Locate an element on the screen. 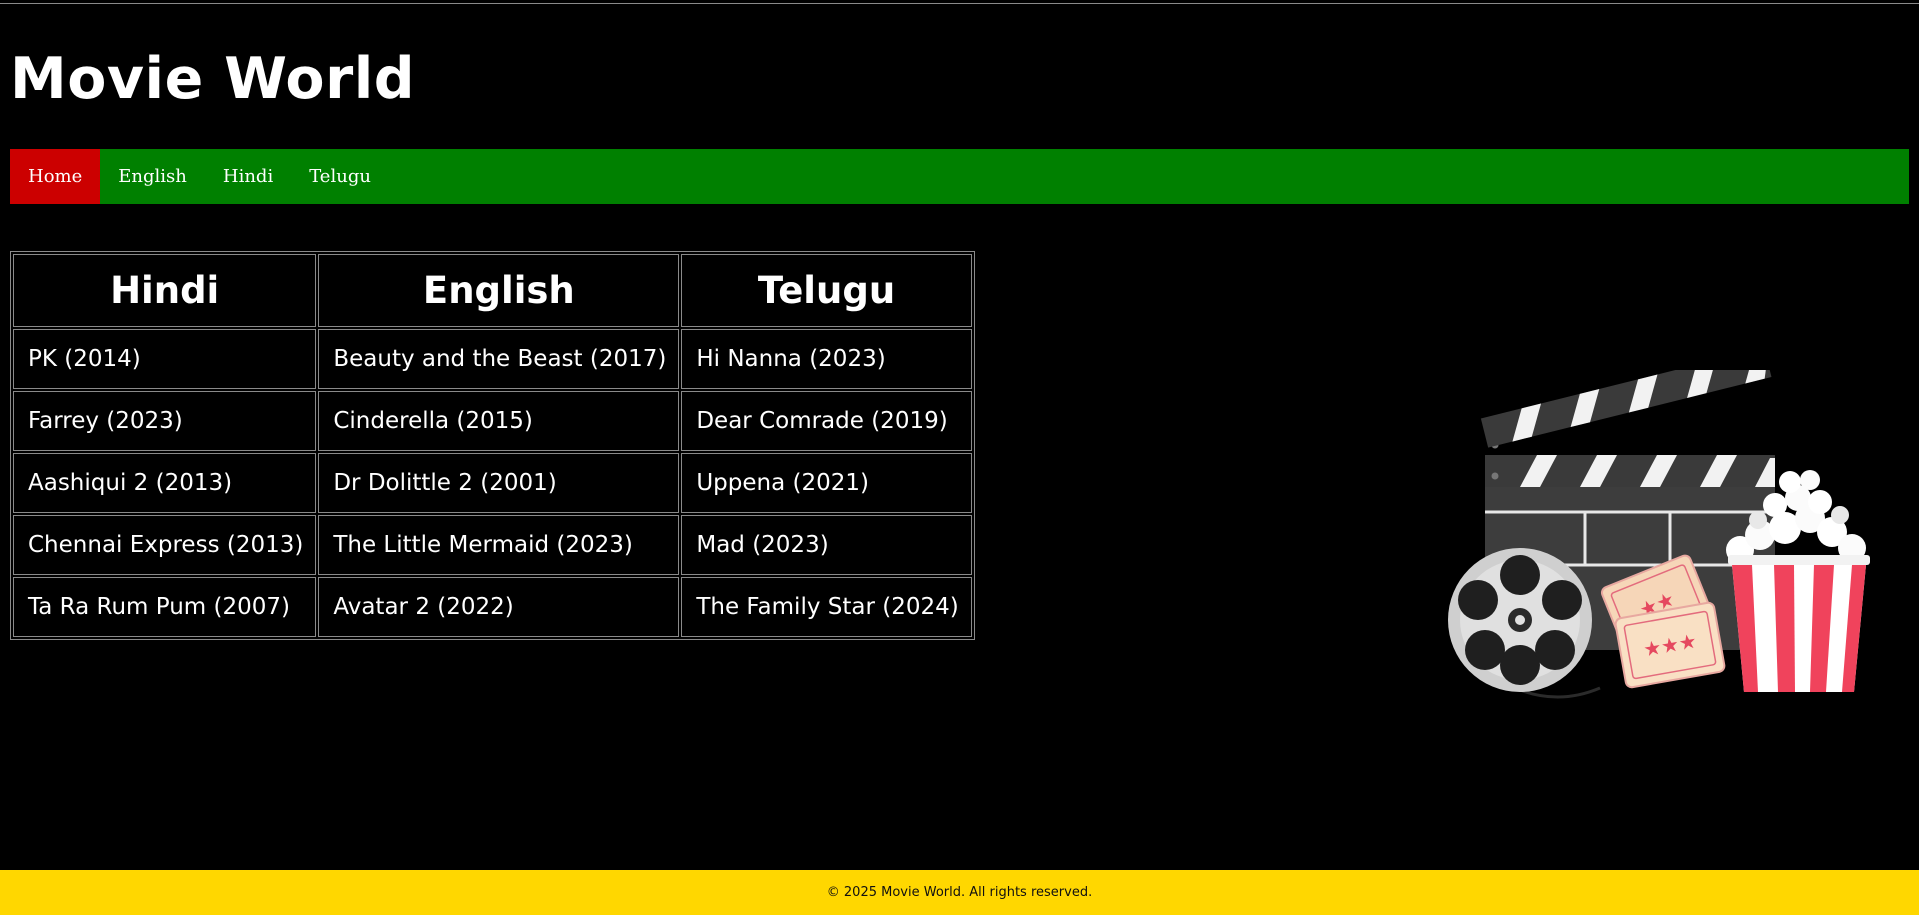 This screenshot has height=915, width=1919. nav-item-english: English is located at coordinates (152, 176).